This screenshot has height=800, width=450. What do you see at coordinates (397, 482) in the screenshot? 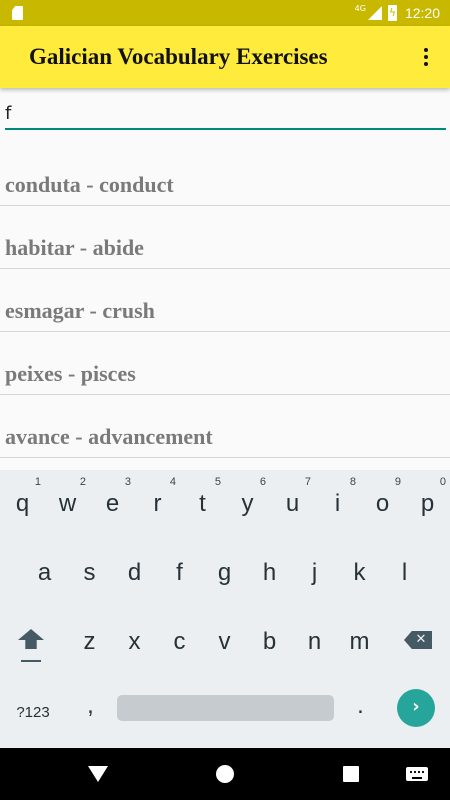
I see `key-hint: 9` at bounding box center [397, 482].